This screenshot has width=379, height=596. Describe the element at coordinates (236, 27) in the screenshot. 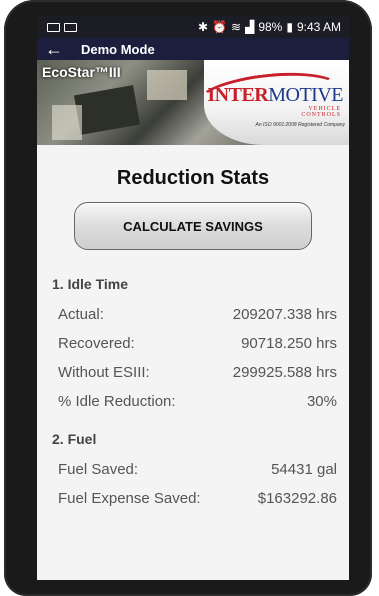

I see `wifi-icon: ≋` at that location.